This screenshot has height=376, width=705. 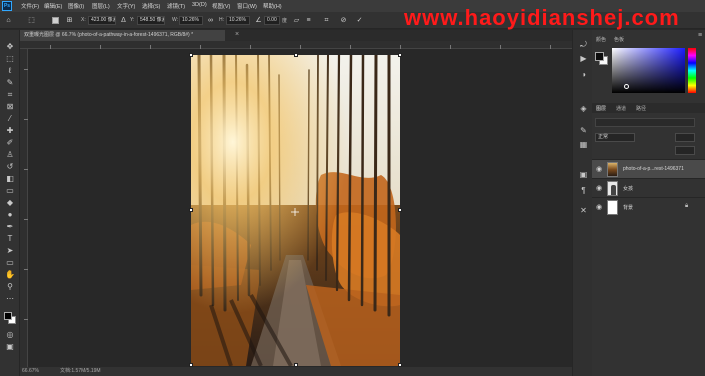 What do you see at coordinates (10, 59) in the screenshot?
I see `marquee-tool-icon: ⬚` at bounding box center [10, 59].